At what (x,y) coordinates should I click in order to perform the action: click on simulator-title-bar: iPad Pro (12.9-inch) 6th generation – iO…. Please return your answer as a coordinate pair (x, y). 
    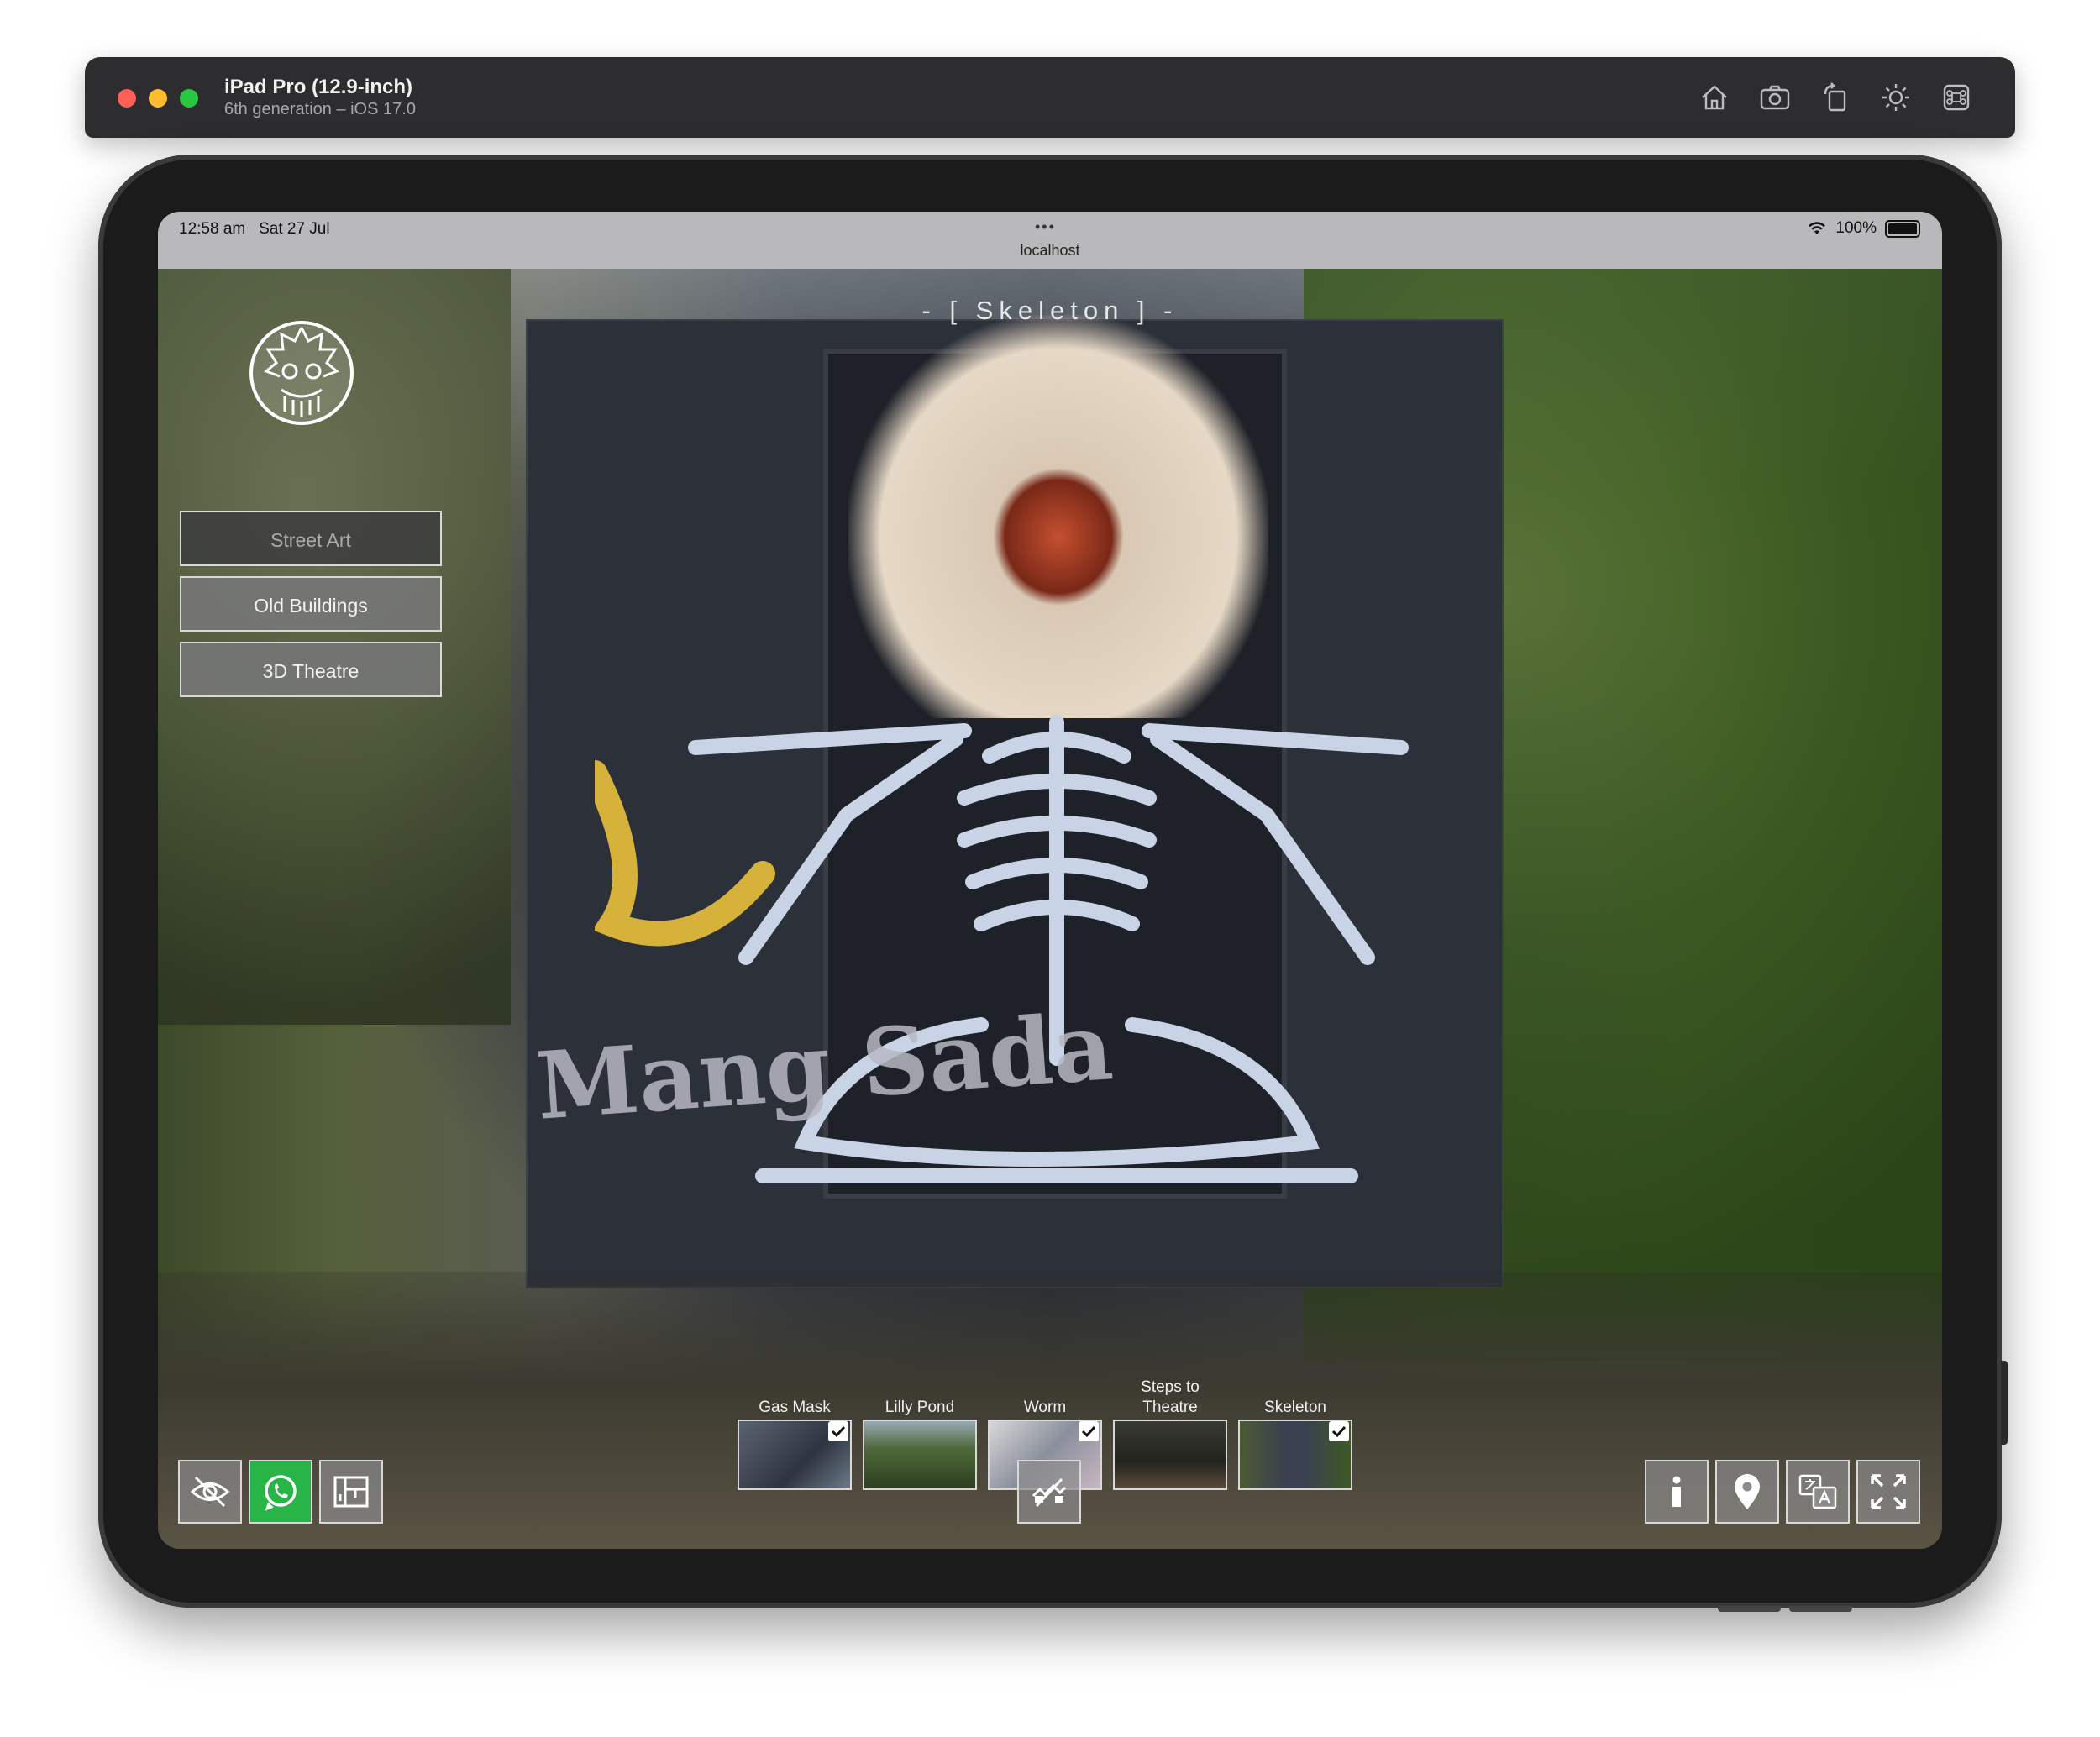
    Looking at the image, I should click on (1050, 97).